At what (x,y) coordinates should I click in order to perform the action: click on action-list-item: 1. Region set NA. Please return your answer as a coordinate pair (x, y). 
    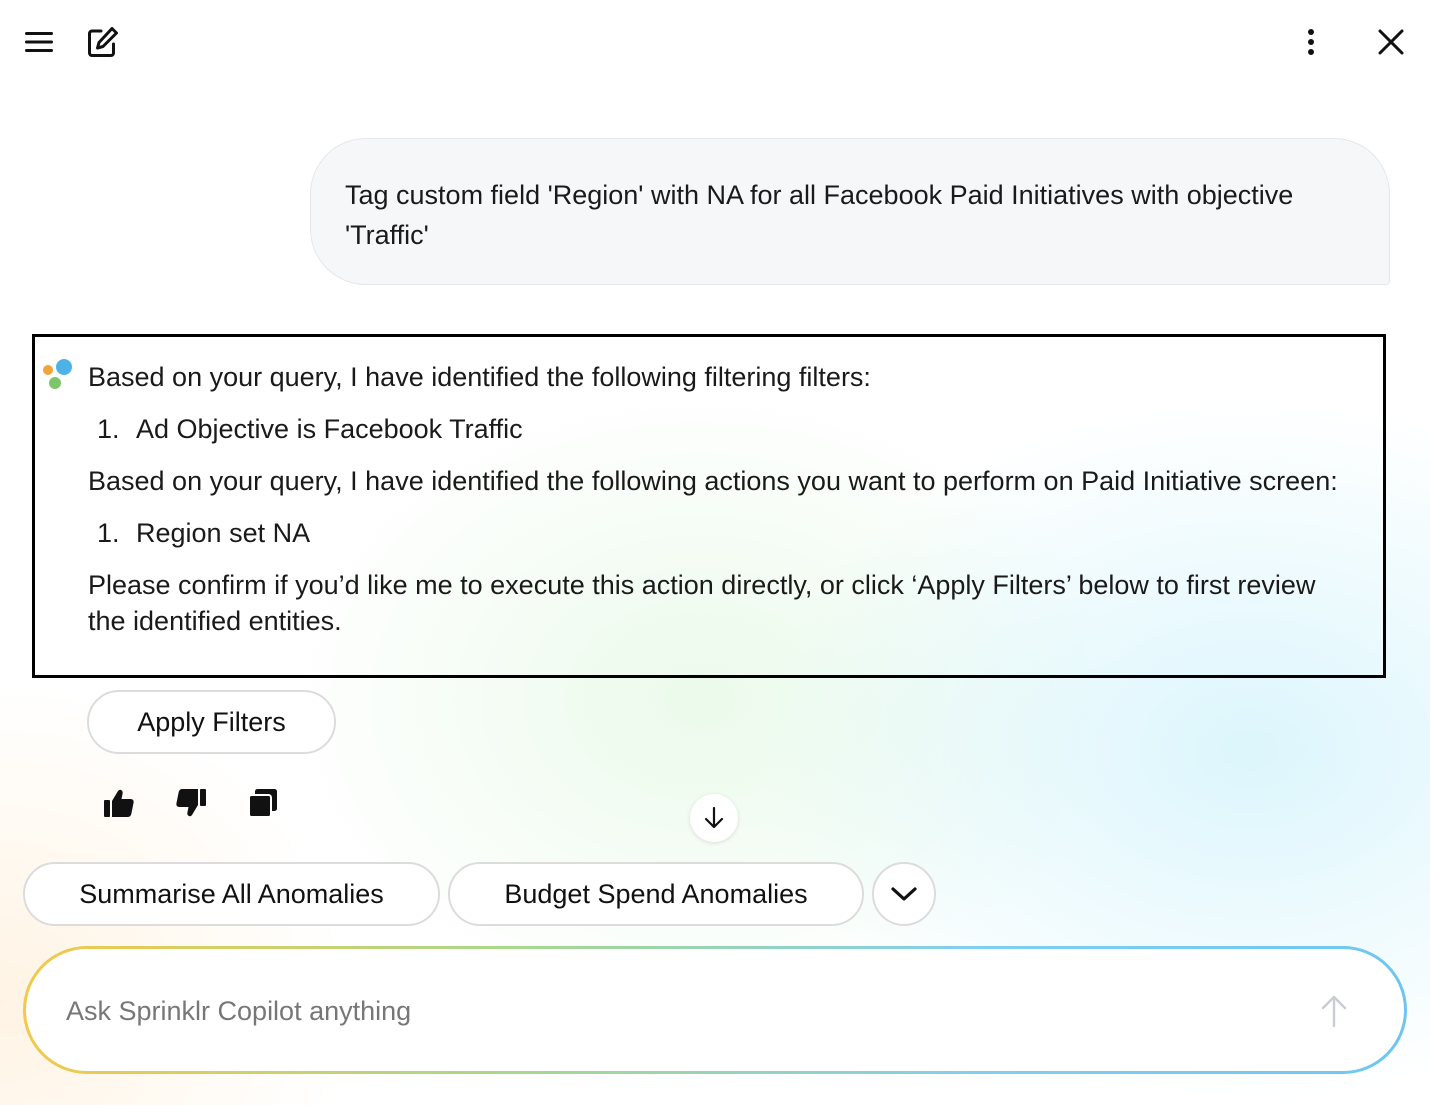
    Looking at the image, I should click on (720, 533).